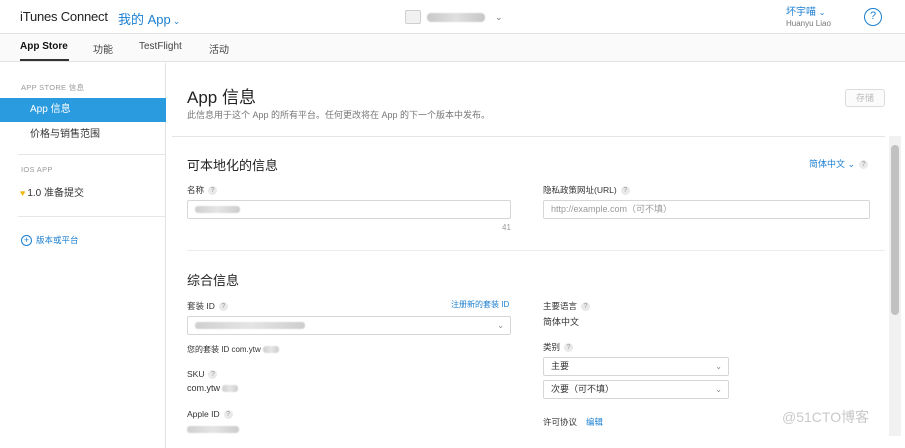 This screenshot has height=448, width=905. I want to click on user-subname: Huanyu Liao, so click(808, 23).